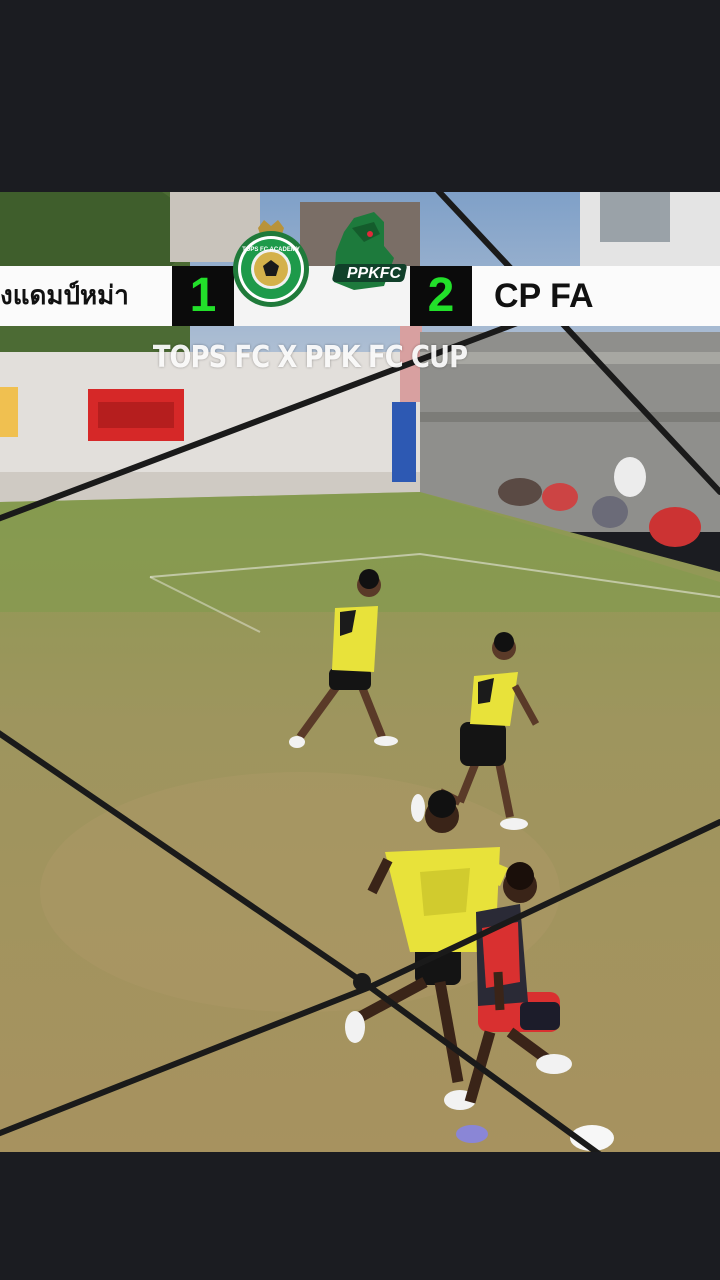 Image resolution: width=720 pixels, height=1280 pixels. Describe the element at coordinates (86, 296) in the screenshot. I see `home-team-name: งแดมป์หม่า` at that location.